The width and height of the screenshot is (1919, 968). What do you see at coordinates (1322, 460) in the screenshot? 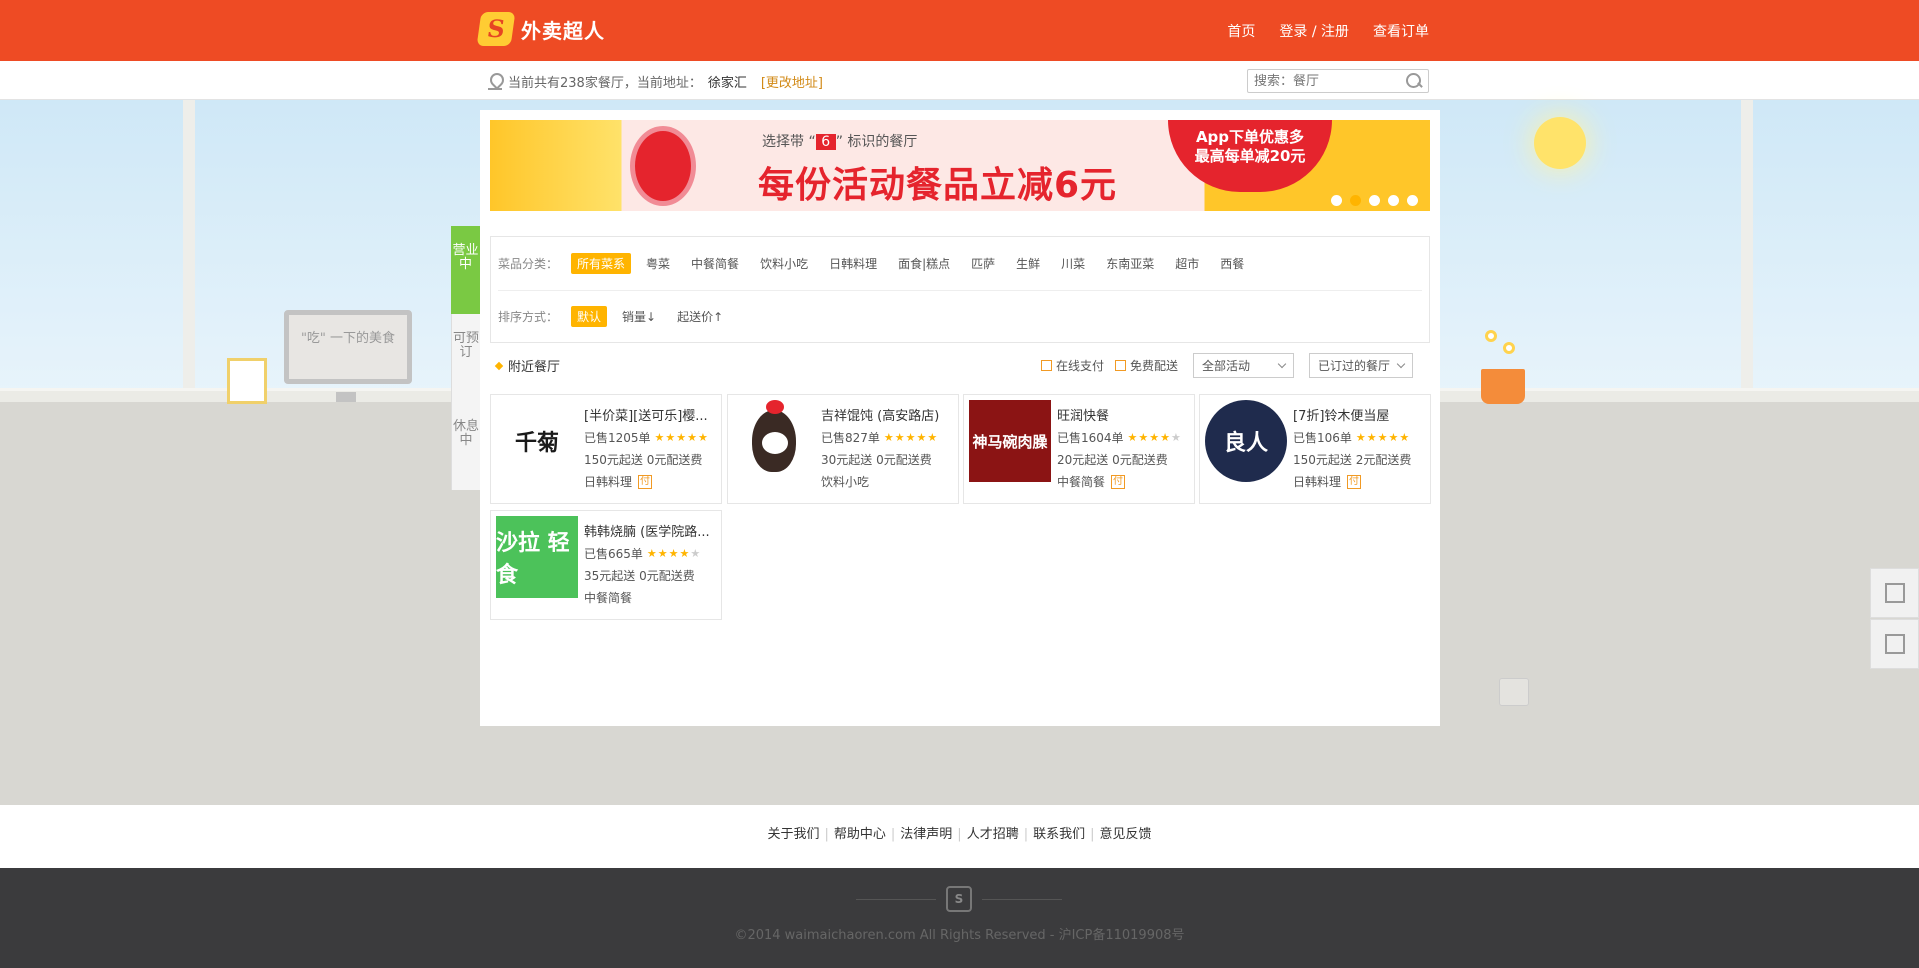
I see `min-order: 150元起送` at bounding box center [1322, 460].